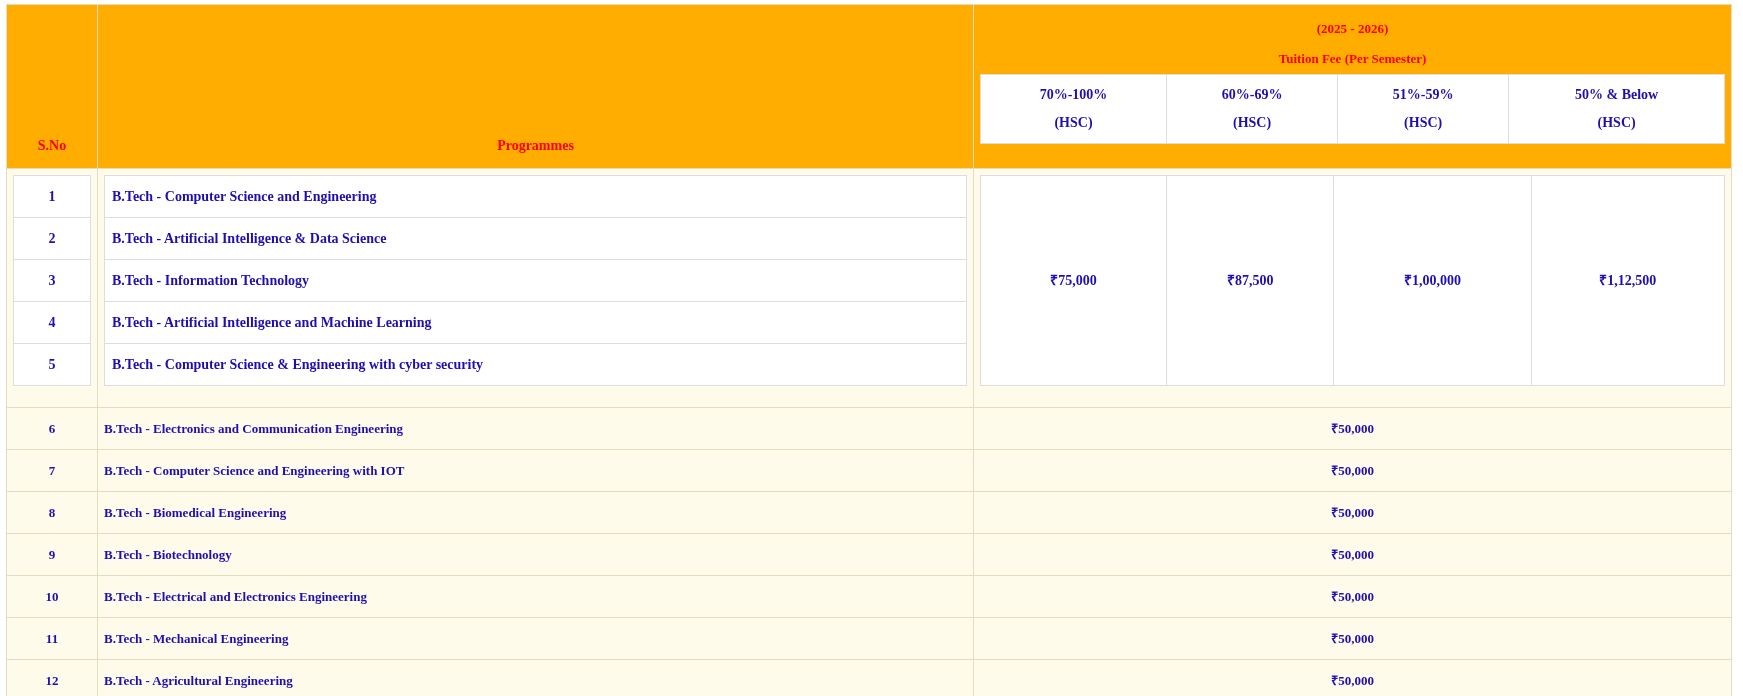 Image resolution: width=1743 pixels, height=696 pixels. I want to click on programme-name-cell: B.Tech - Biotechnology, so click(535, 554).